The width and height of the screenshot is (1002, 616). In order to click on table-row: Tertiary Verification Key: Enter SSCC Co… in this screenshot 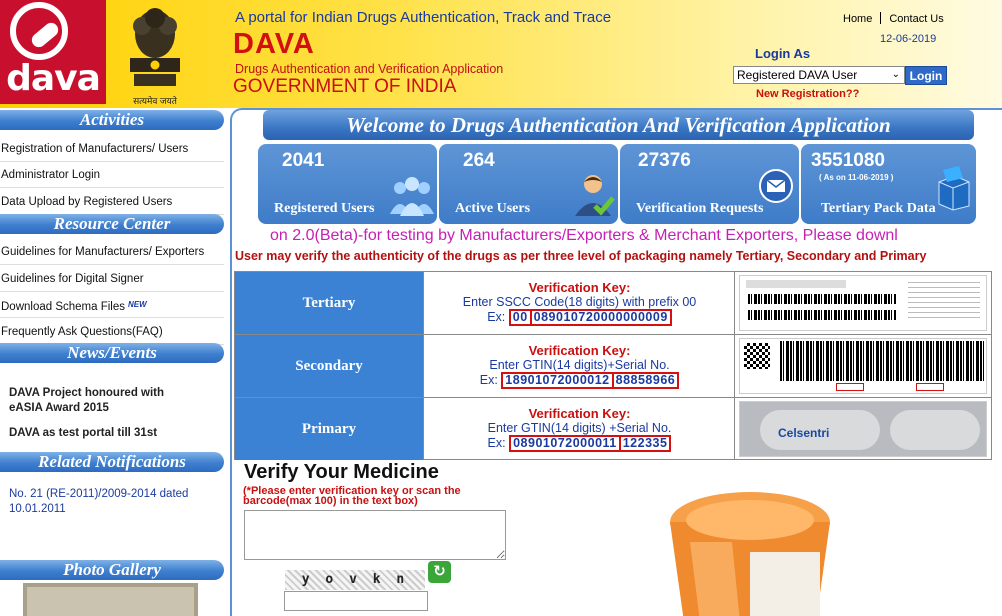, I will do `click(613, 303)`.